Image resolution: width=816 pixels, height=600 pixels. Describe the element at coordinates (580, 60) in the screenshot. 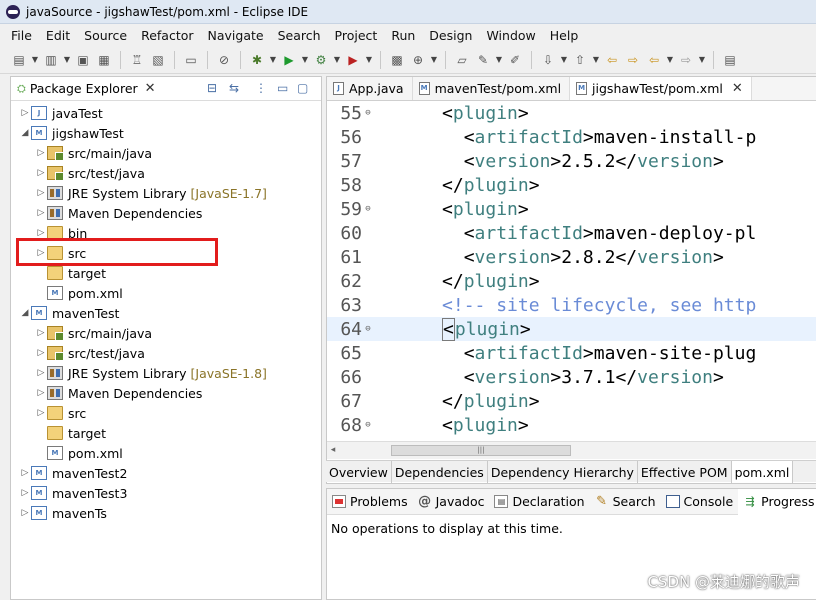

I see `prev-annotation-icon: ⇧` at that location.